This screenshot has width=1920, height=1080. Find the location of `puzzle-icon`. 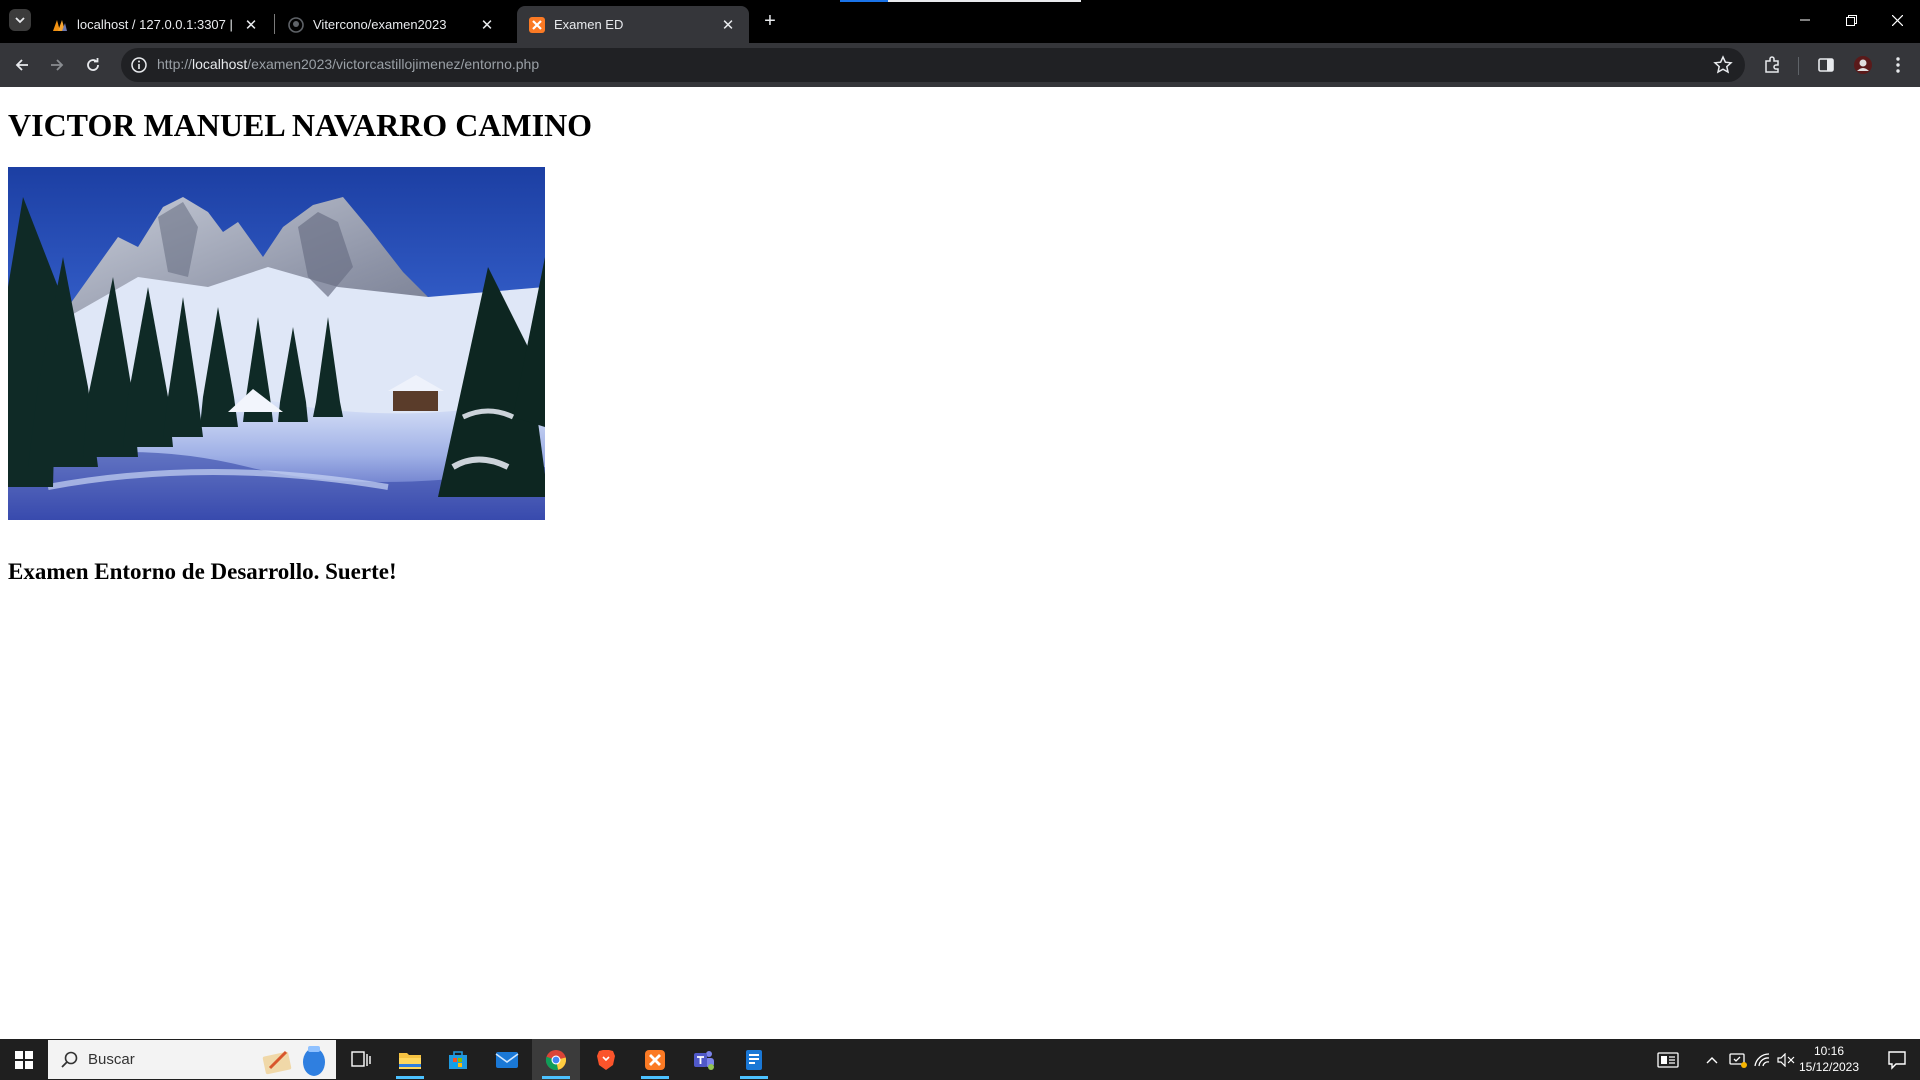

puzzle-icon is located at coordinates (1772, 64).